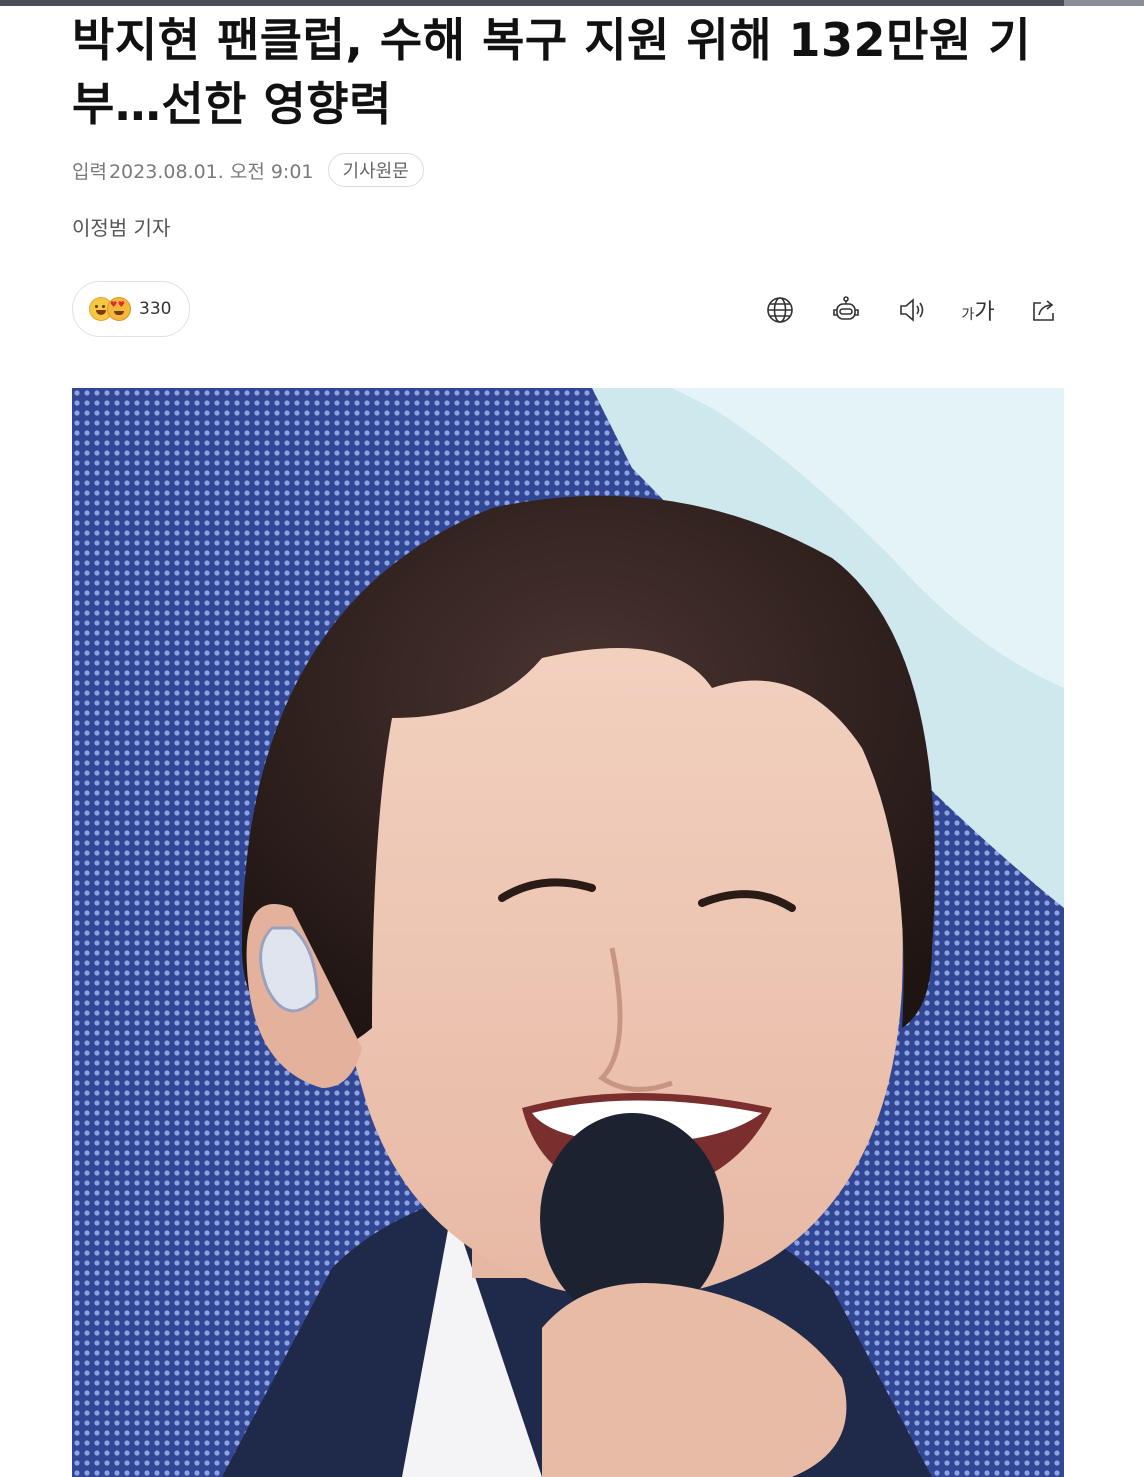 This screenshot has width=1144, height=1477. I want to click on font-size-button: 가가, so click(978, 310).